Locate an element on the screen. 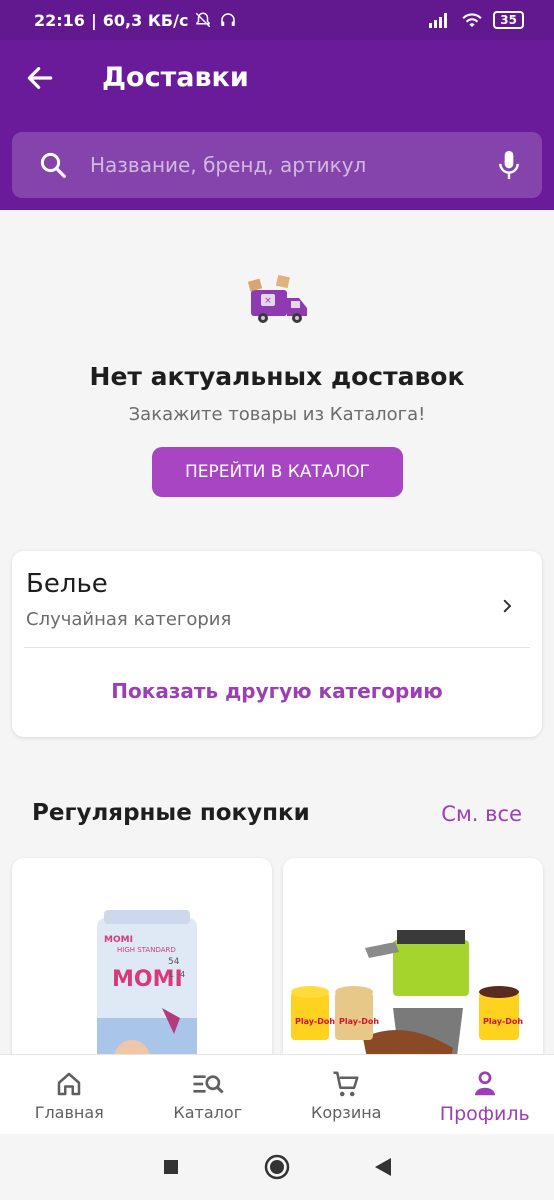  category-title: Белье is located at coordinates (67, 584).